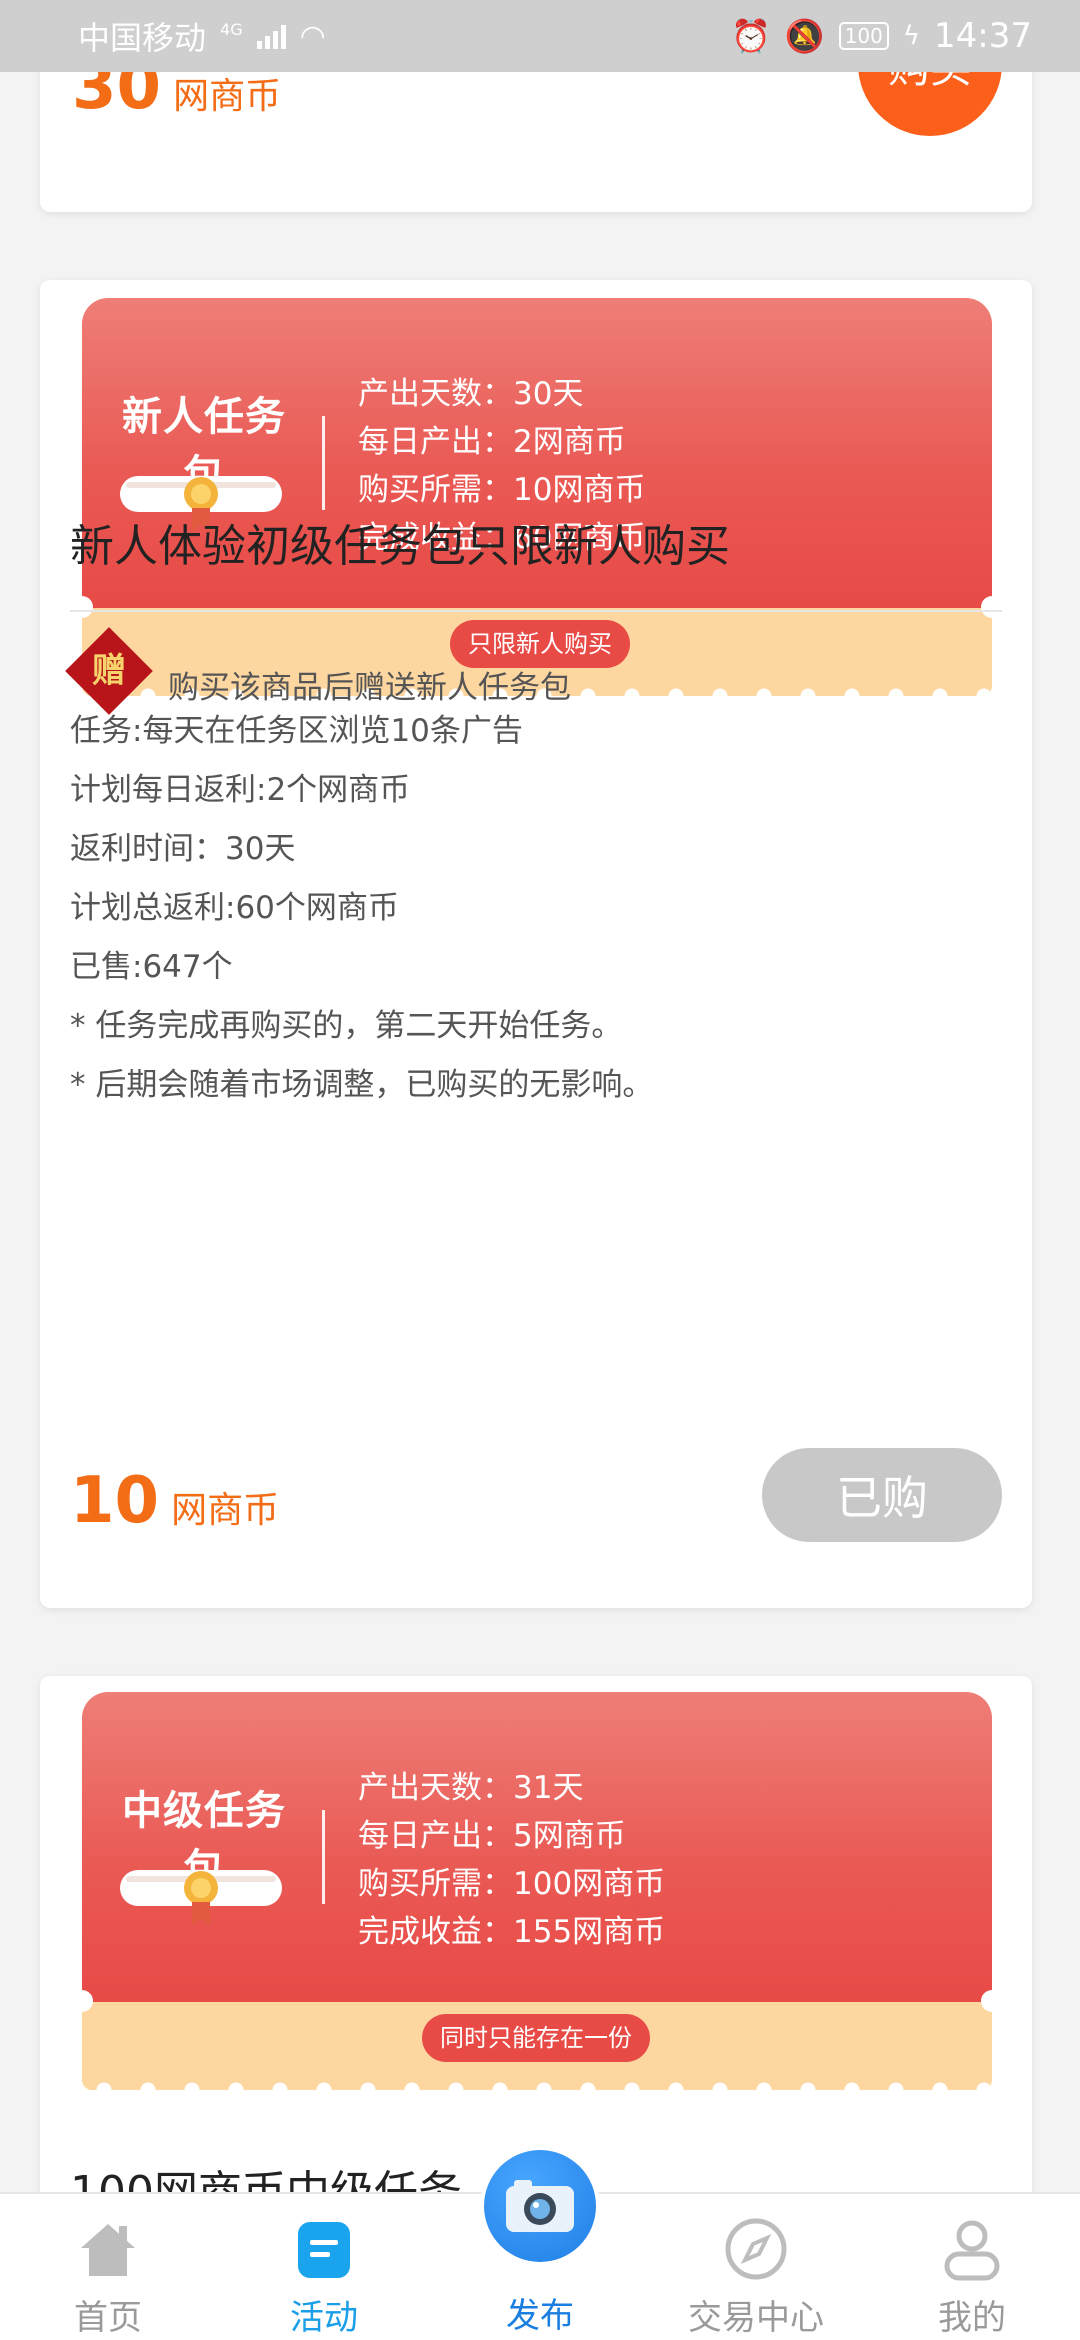  Describe the element at coordinates (492, 442) in the screenshot. I see `spec-daily-output: 每日产出：2网商币` at that location.